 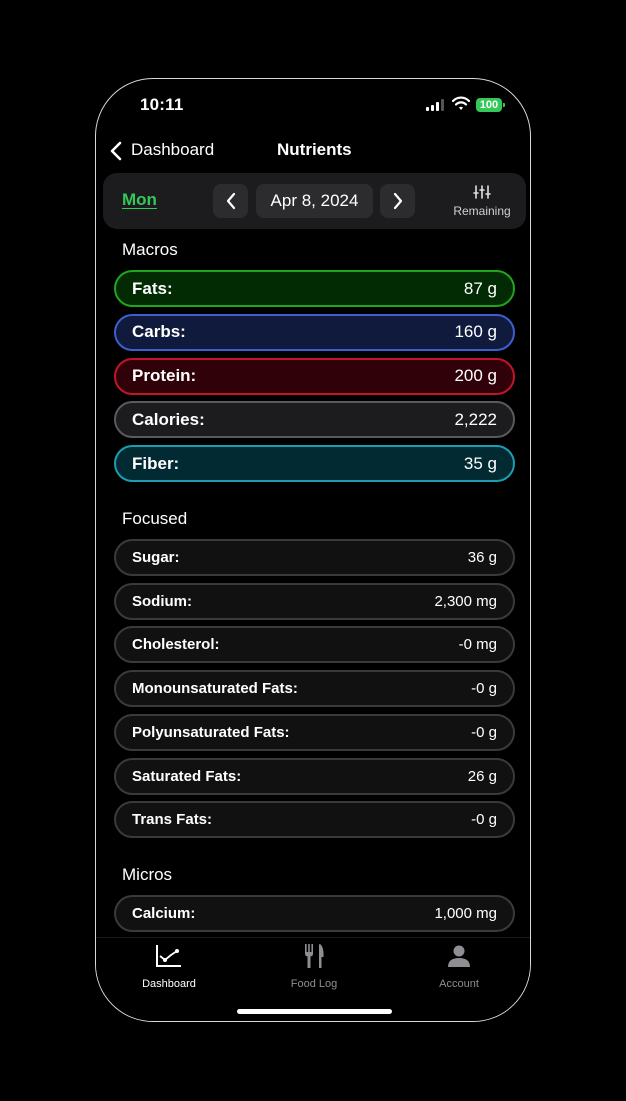 What do you see at coordinates (314, 288) in the screenshot?
I see `nutrient-row: Fats: 87 g` at bounding box center [314, 288].